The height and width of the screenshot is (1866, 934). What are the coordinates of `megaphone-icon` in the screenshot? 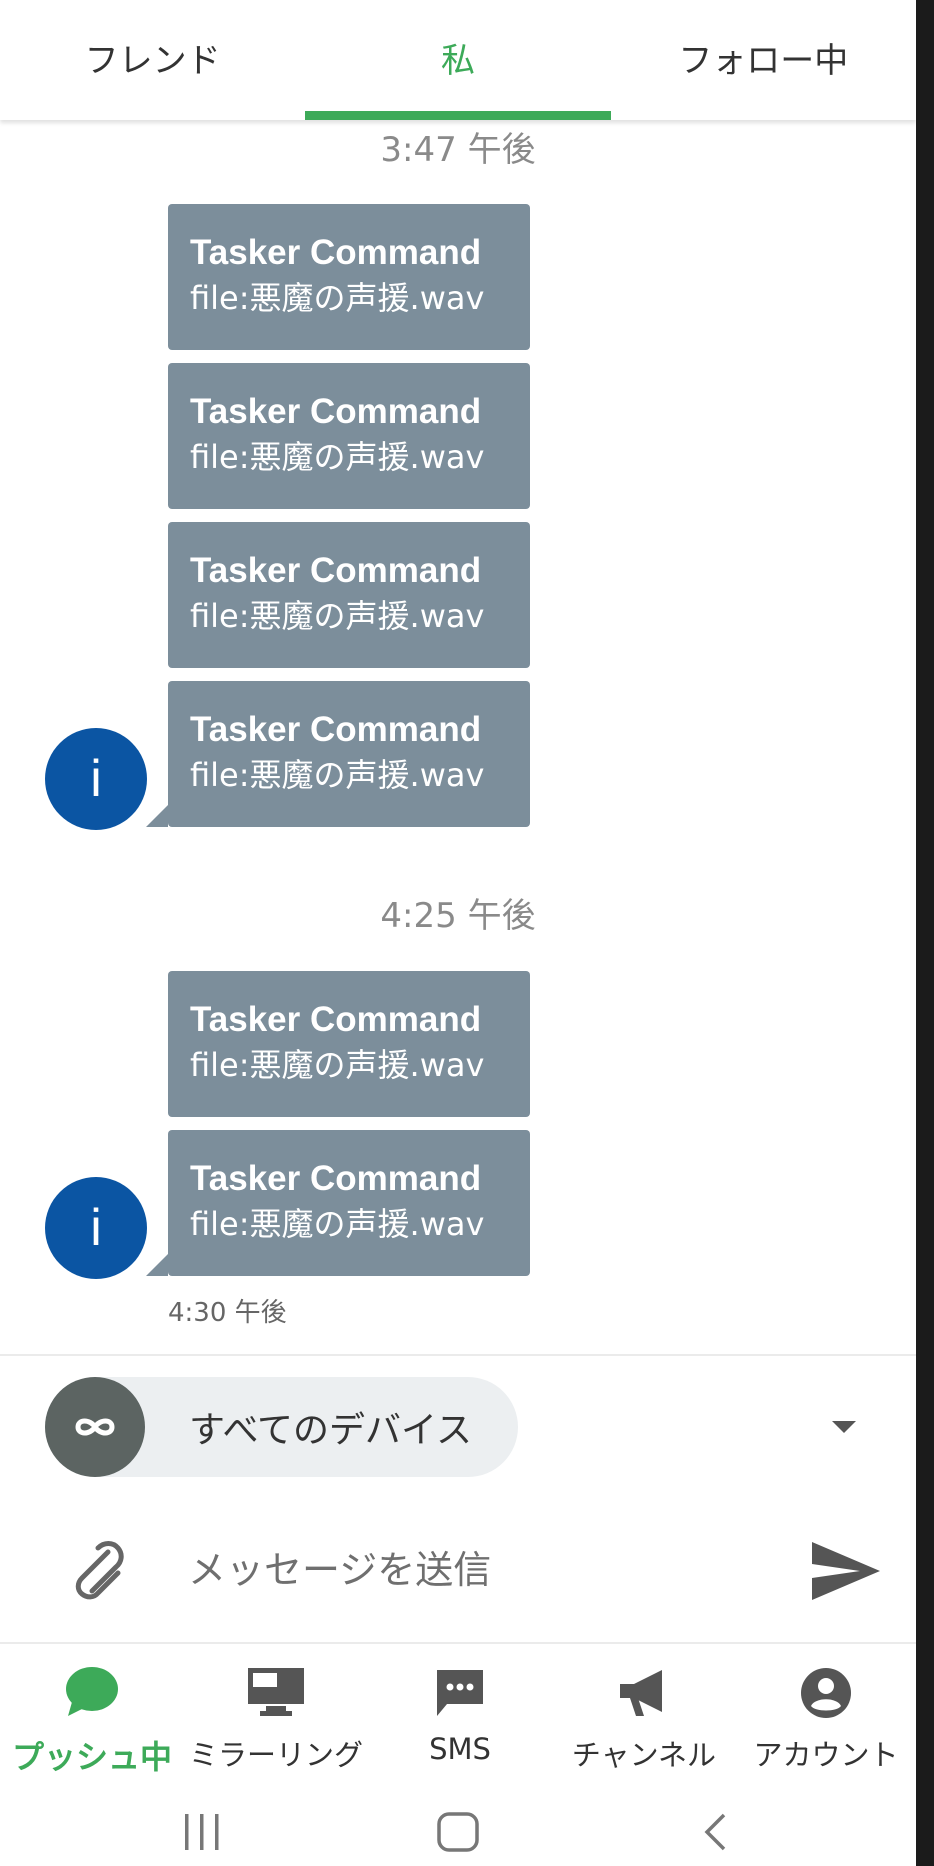 It's located at (644, 1695).